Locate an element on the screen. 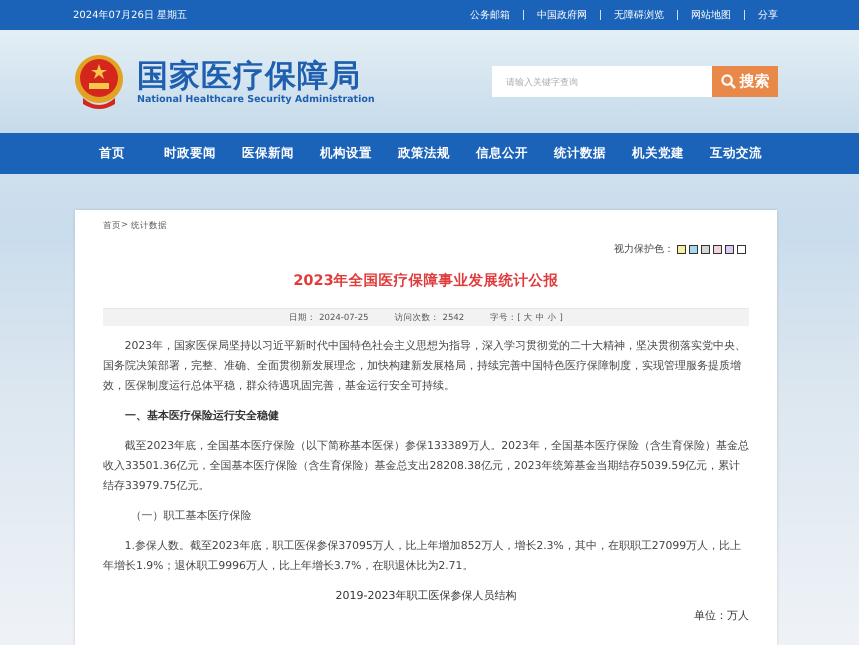  top-link: 网站地图 is located at coordinates (711, 15).